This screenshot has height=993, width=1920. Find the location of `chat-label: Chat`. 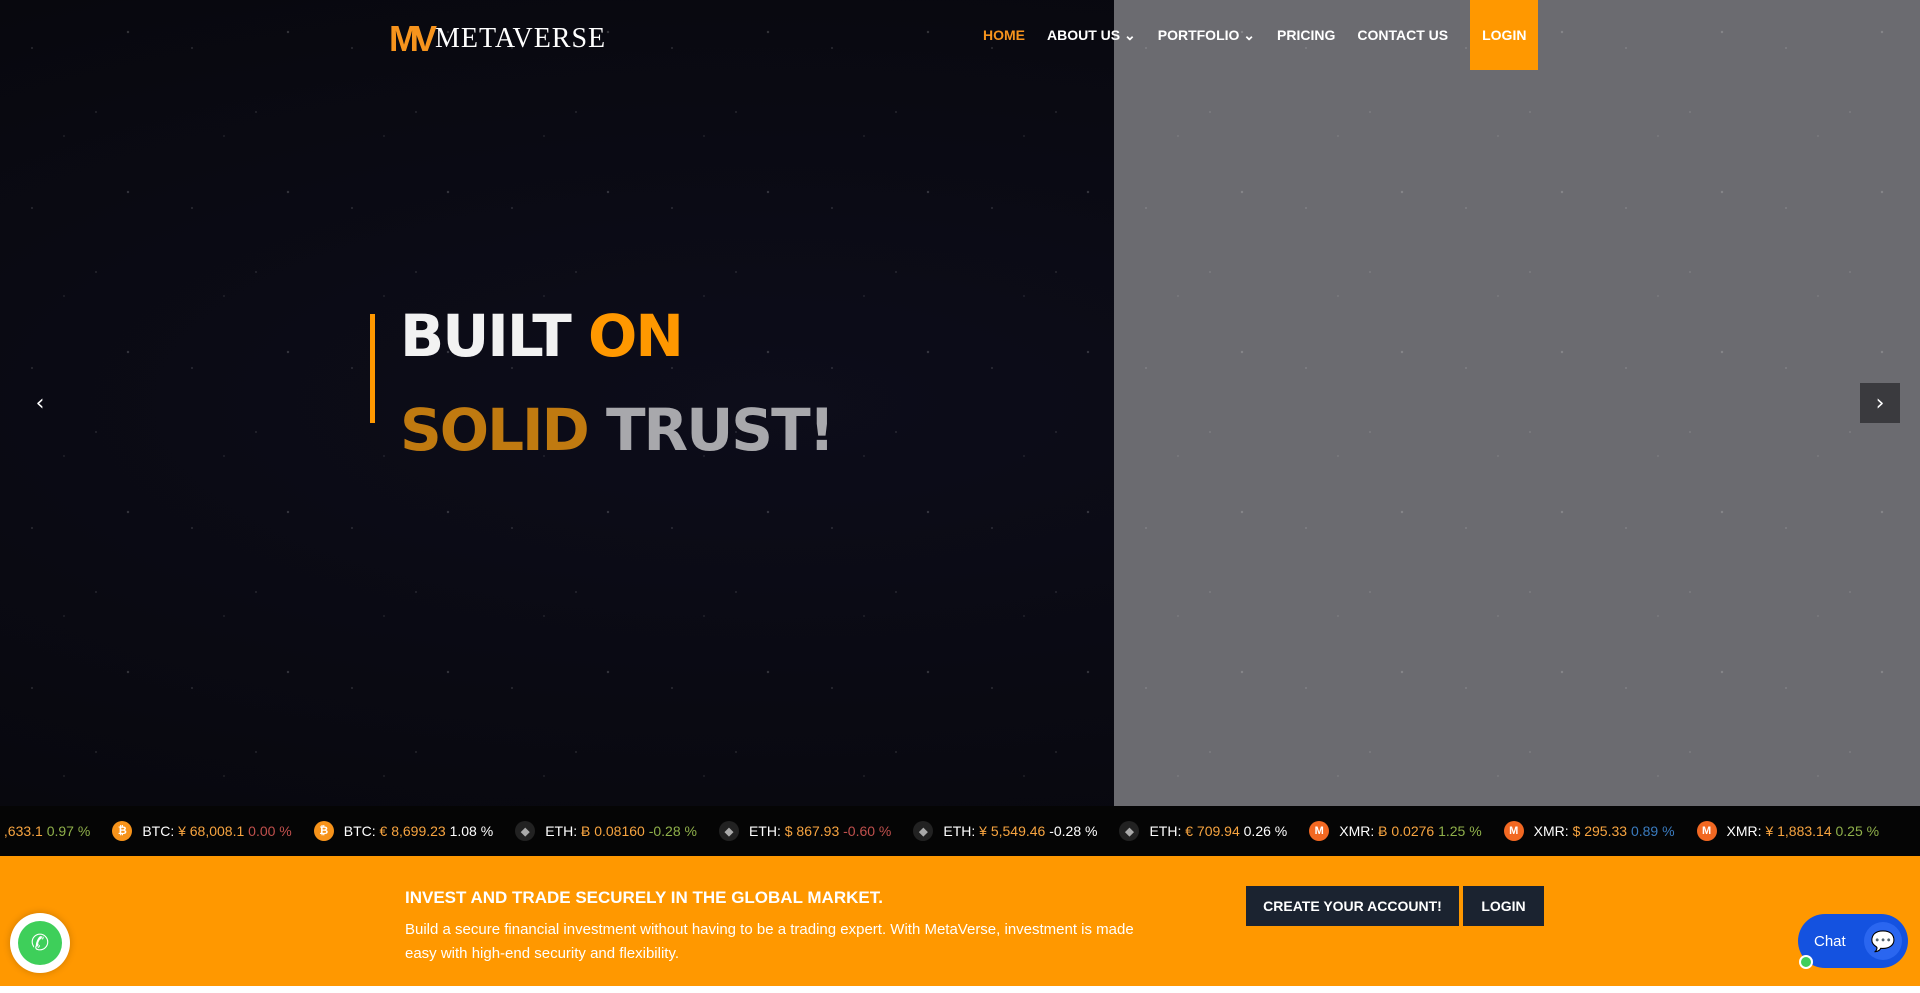

chat-label: Chat is located at coordinates (1830, 941).